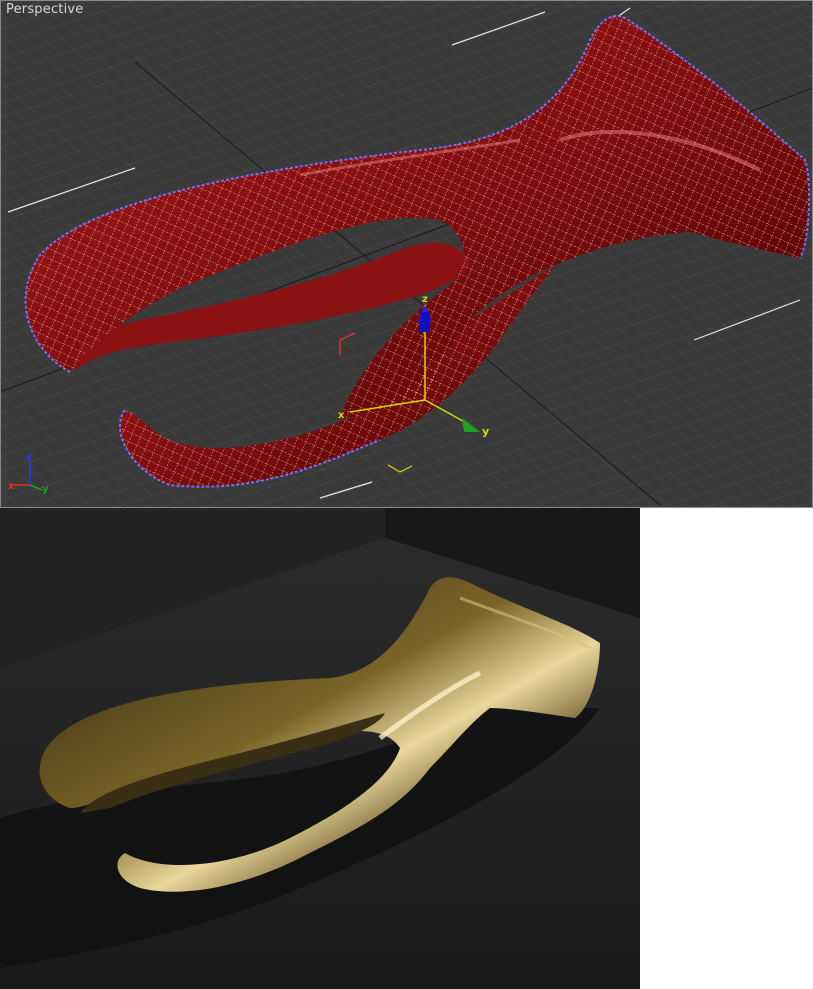 The height and width of the screenshot is (989, 813). What do you see at coordinates (29, 457) in the screenshot?
I see `tripod-z-label: z` at bounding box center [29, 457].